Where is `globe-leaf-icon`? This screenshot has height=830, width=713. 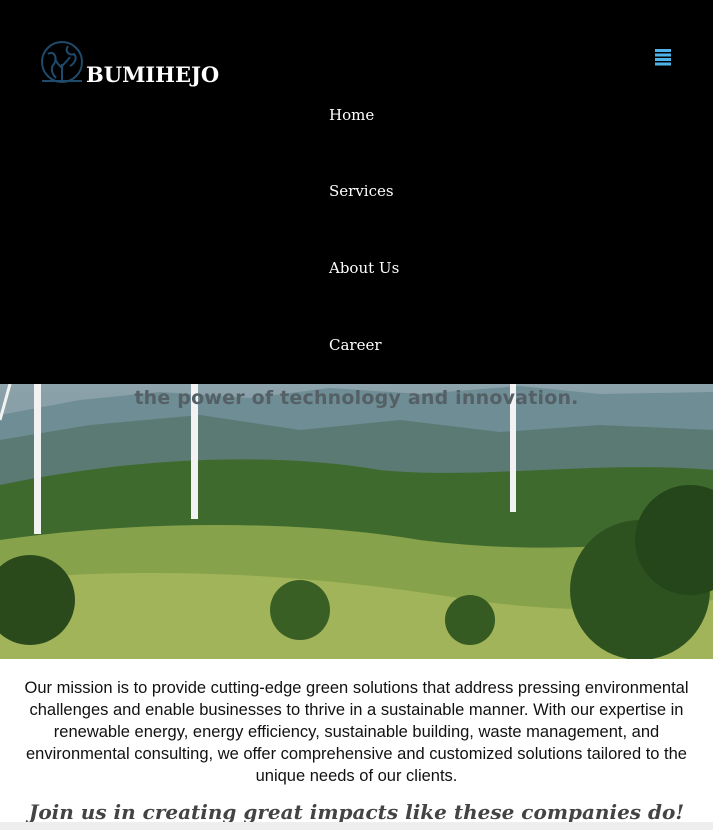 globe-leaf-icon is located at coordinates (62, 64).